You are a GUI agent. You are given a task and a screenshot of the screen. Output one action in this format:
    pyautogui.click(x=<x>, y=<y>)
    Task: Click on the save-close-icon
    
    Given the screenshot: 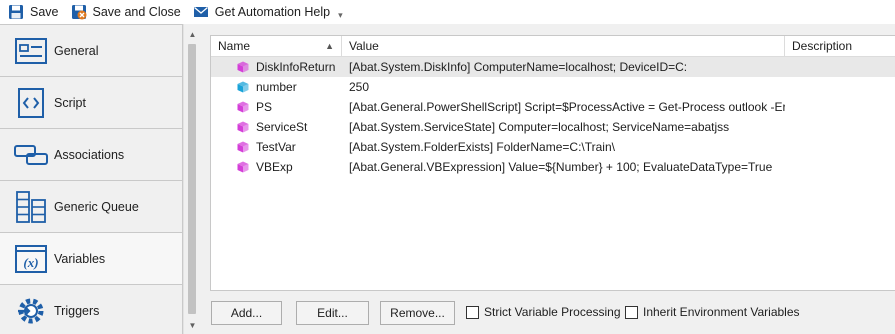 What is the action you would take?
    pyautogui.click(x=78, y=12)
    